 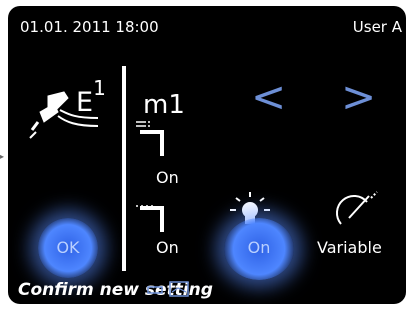 What do you see at coordinates (99, 88) in the screenshot?
I see `instrument-index: 1` at bounding box center [99, 88].